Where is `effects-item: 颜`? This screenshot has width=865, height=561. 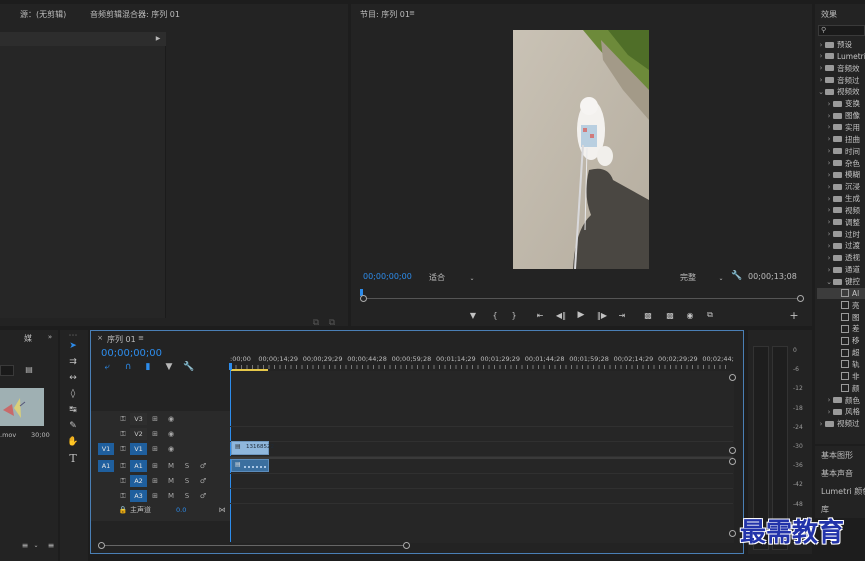
effects-item: 颜 is located at coordinates (841, 388).